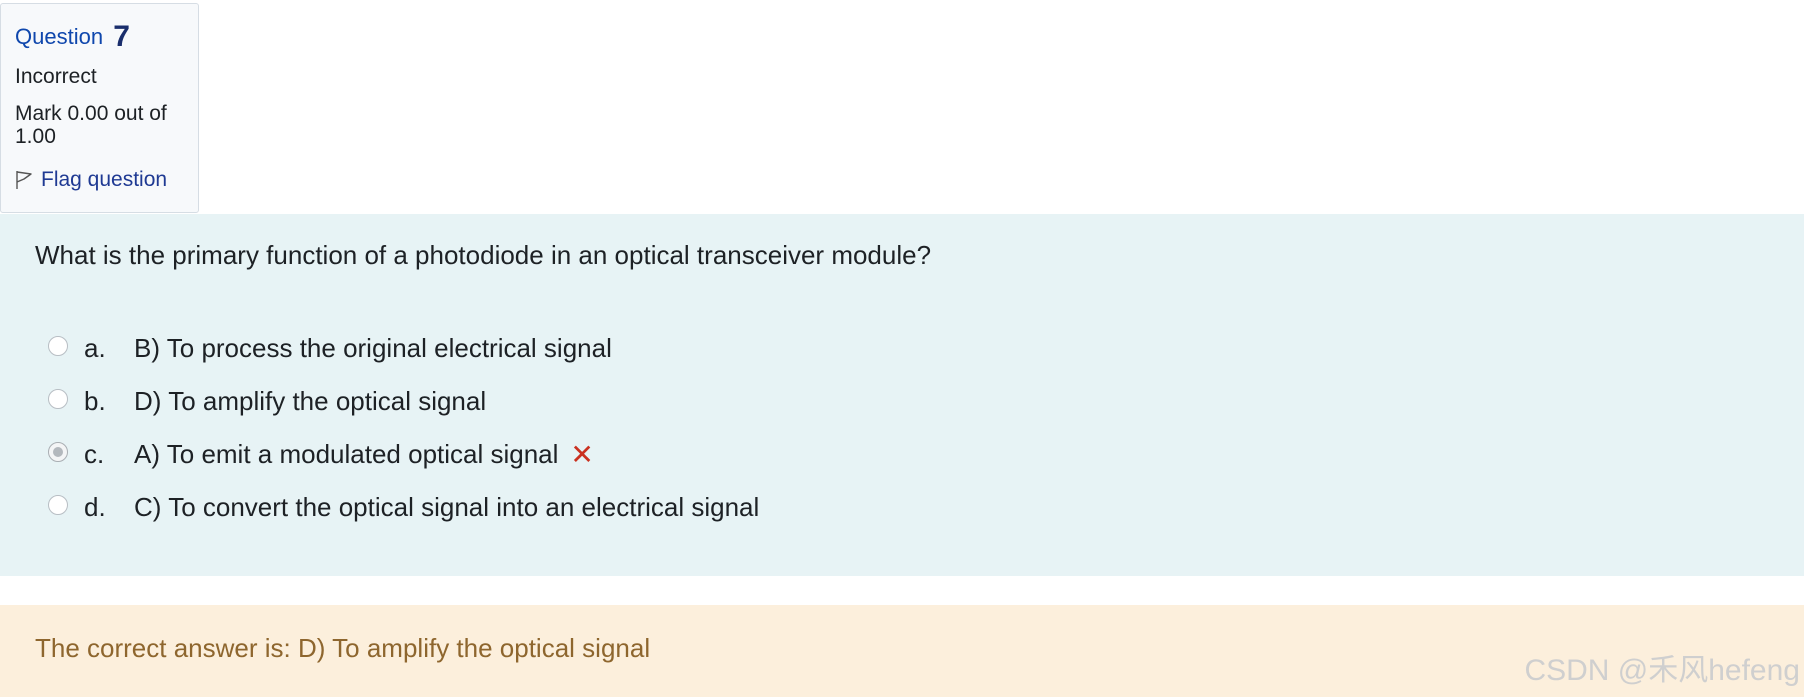 Image resolution: width=1804 pixels, height=697 pixels. Describe the element at coordinates (58, 398) in the screenshot. I see `answer-radio-b` at that location.